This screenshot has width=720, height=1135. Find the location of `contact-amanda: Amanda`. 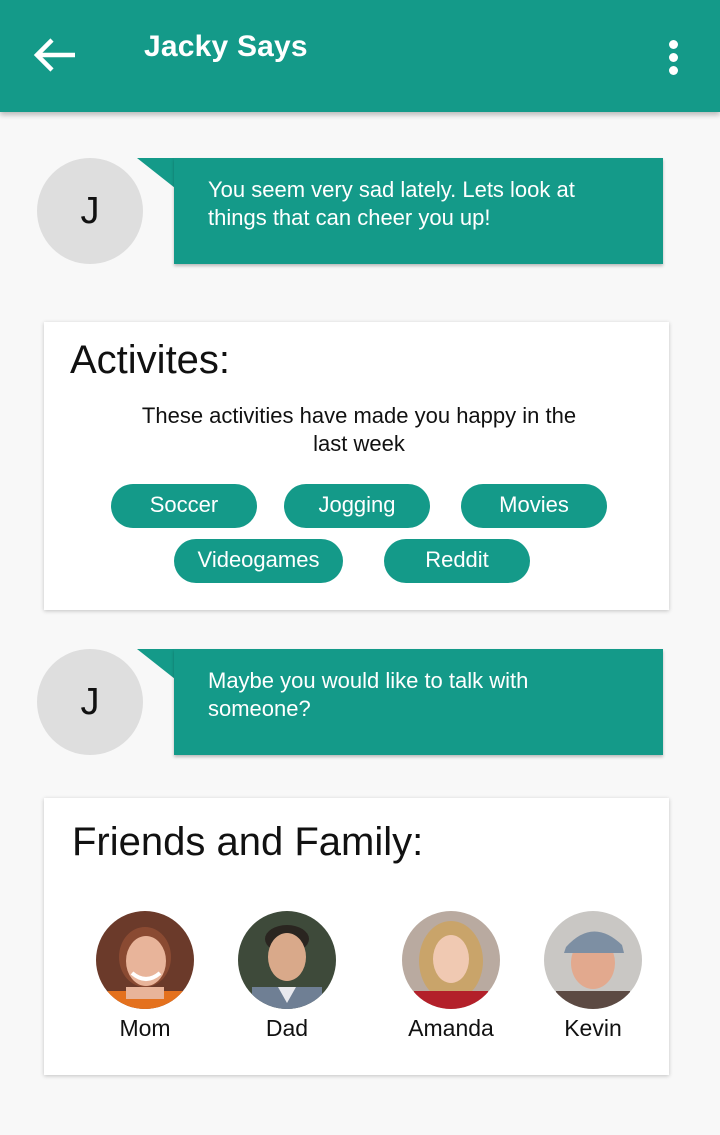

contact-amanda: Amanda is located at coordinates (451, 976).